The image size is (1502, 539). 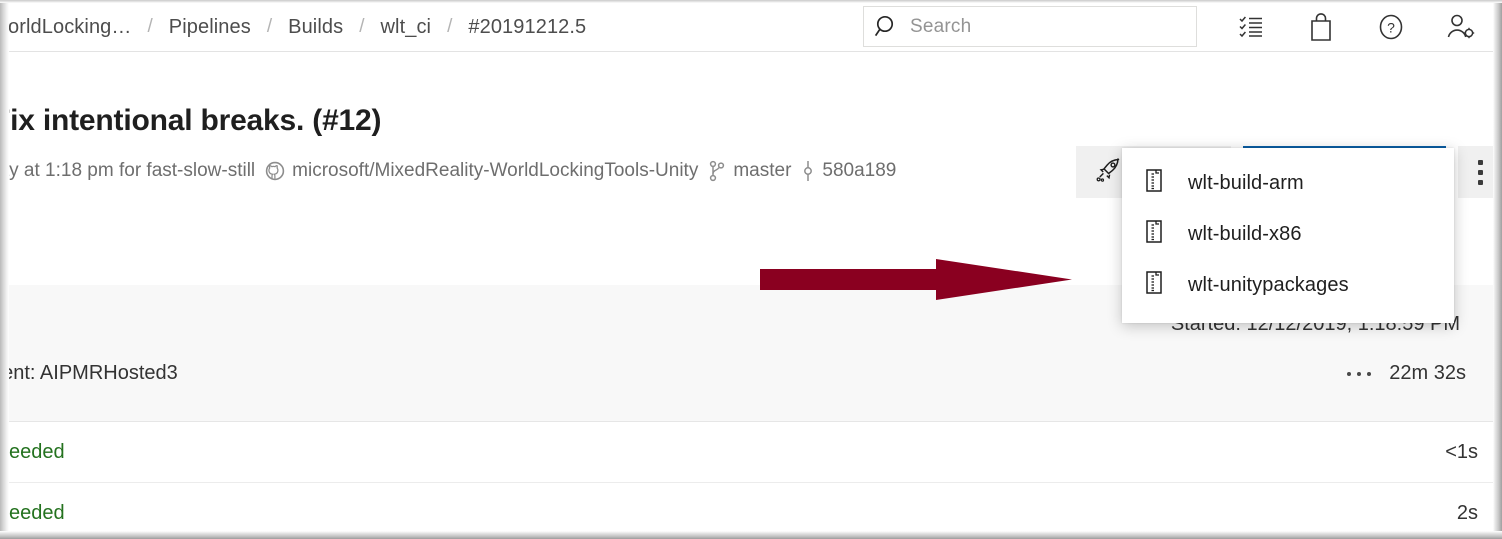 I want to click on branch-name: master, so click(x=762, y=171).